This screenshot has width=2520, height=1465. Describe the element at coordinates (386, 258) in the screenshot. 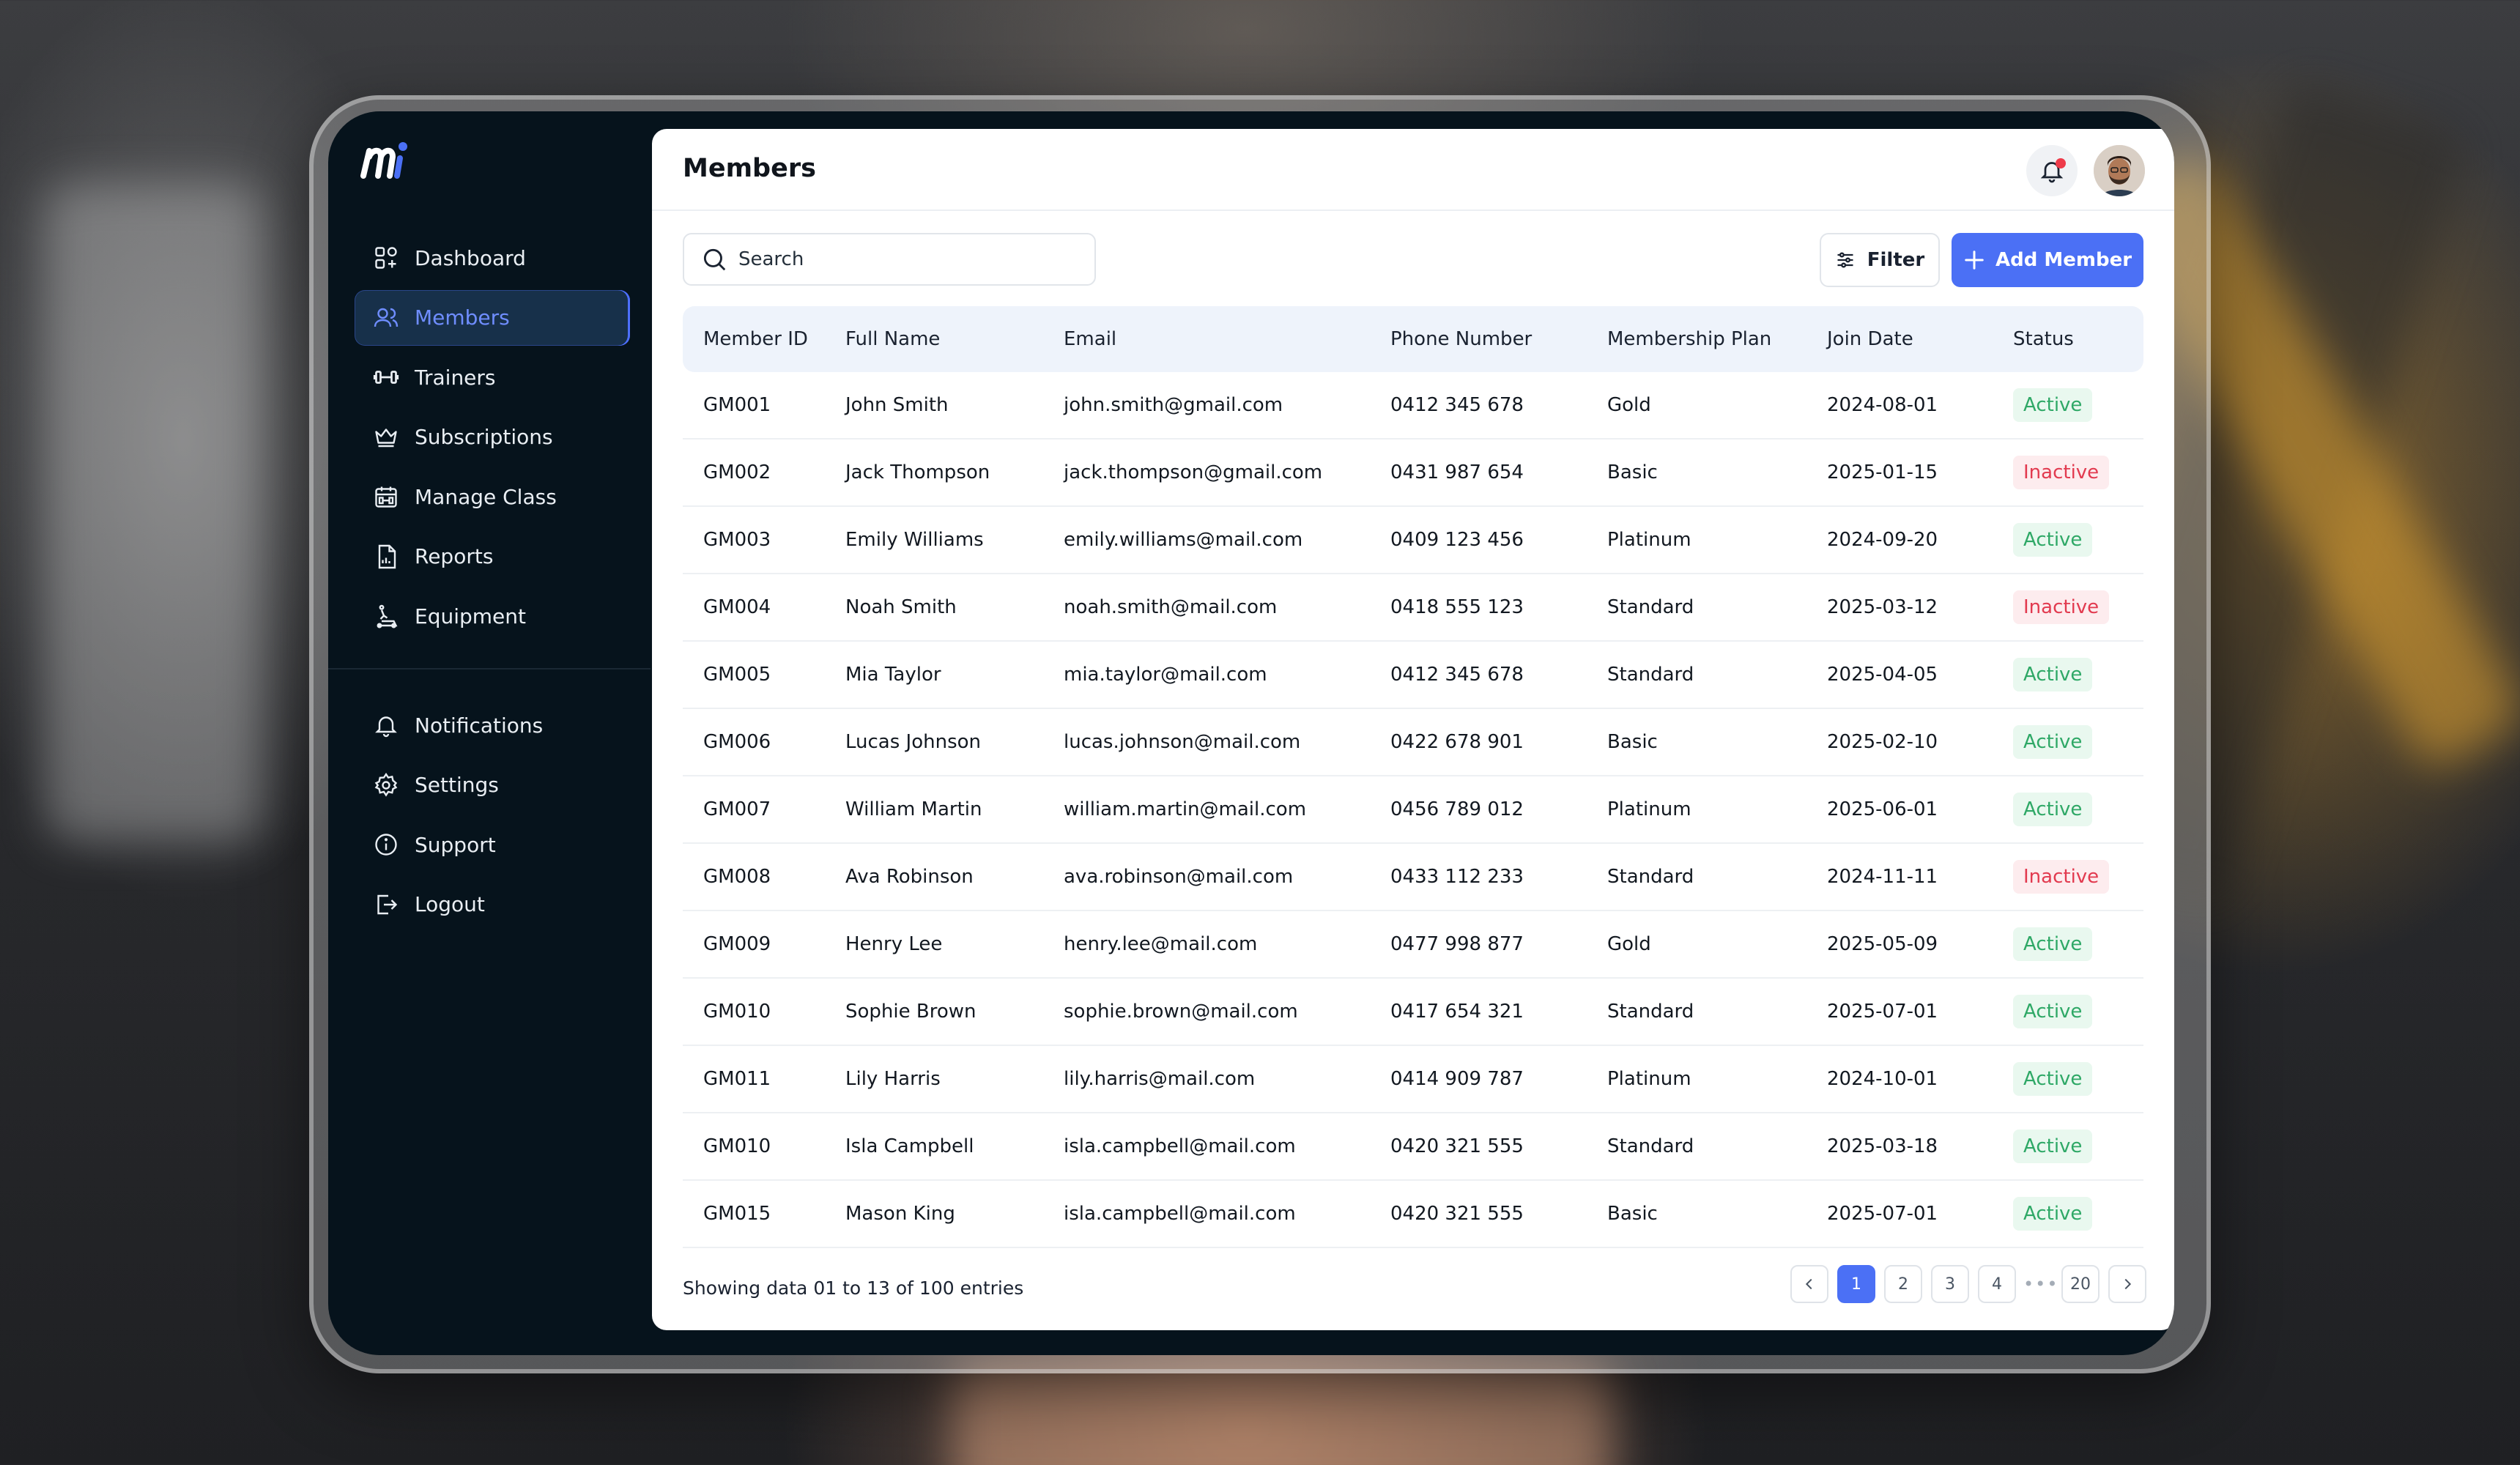

I see `dashboard-icon` at that location.